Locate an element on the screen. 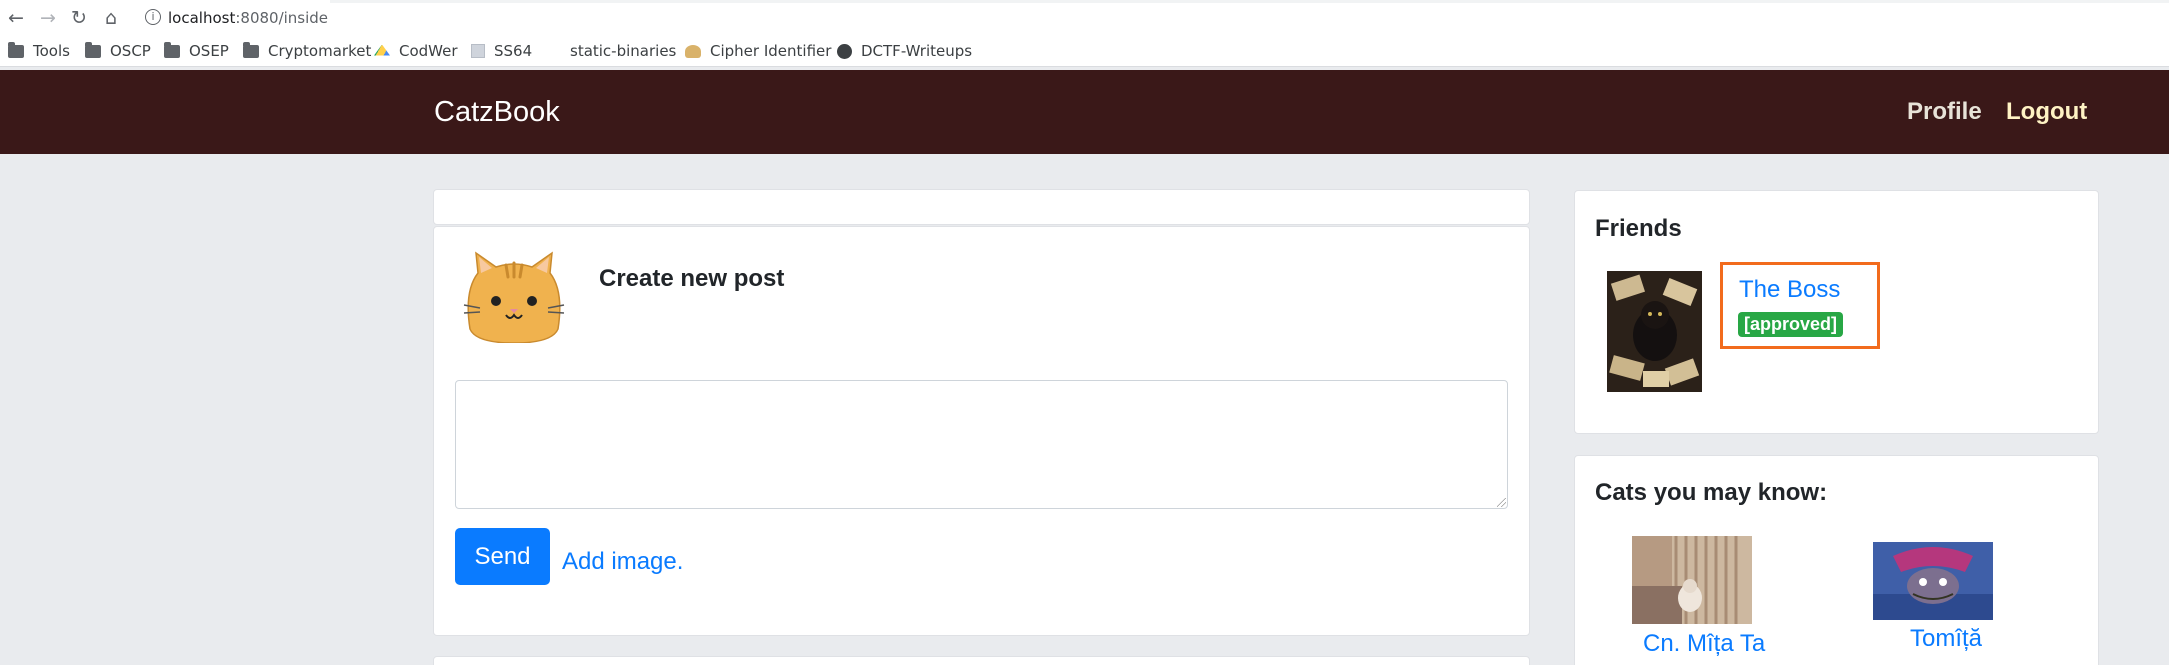 The height and width of the screenshot is (665, 2169). app-navbar: CatzBook Profile Logout is located at coordinates (1084, 112).